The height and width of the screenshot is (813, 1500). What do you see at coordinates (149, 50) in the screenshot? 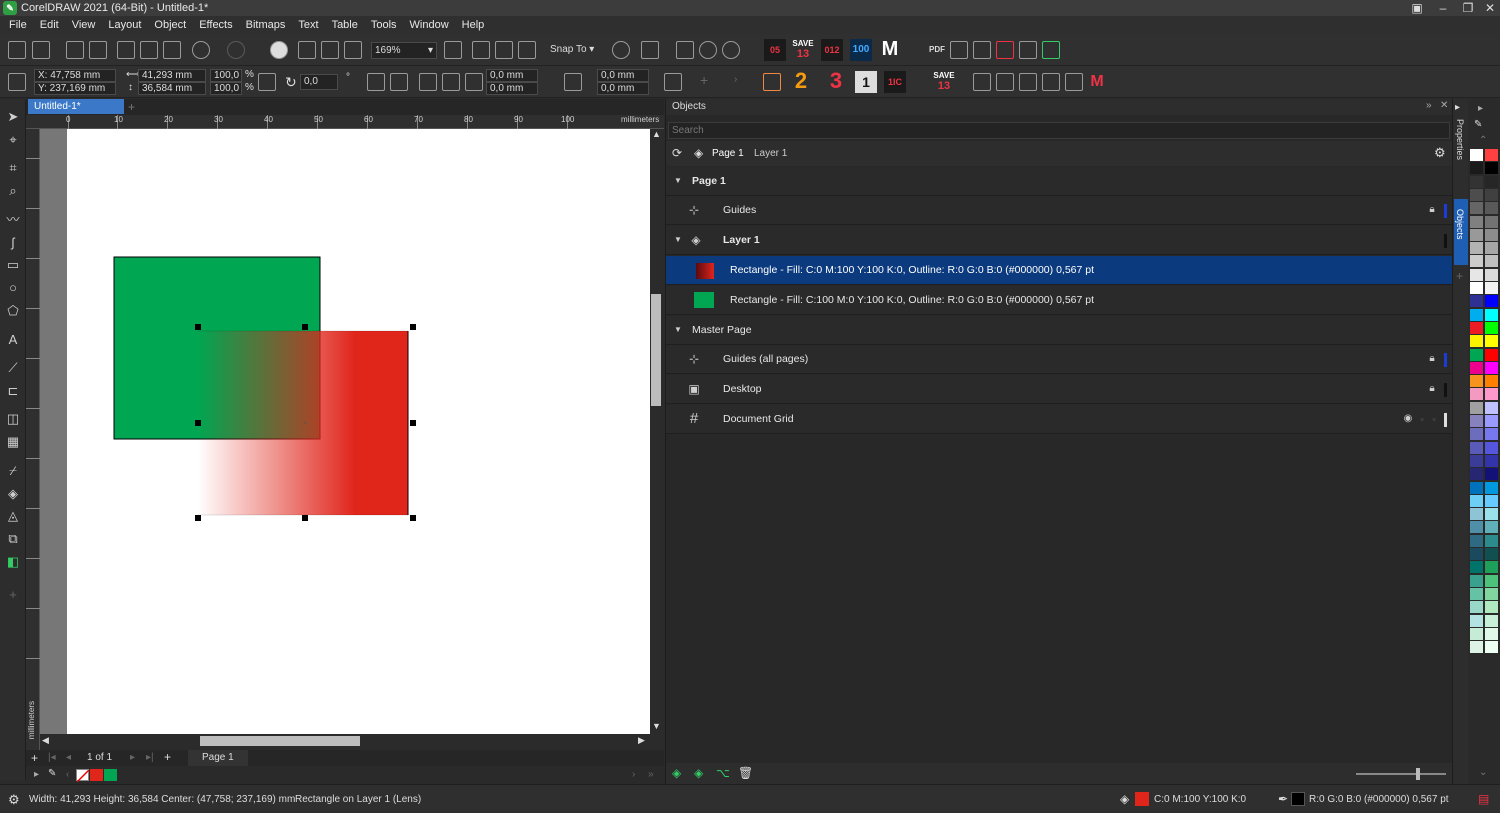
I see `copy-icon` at bounding box center [149, 50].